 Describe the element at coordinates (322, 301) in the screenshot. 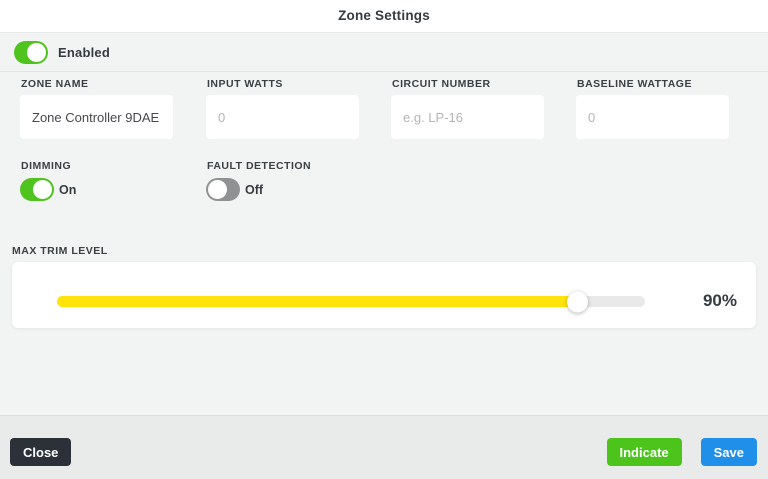

I see `max-trim-slider-fill` at that location.